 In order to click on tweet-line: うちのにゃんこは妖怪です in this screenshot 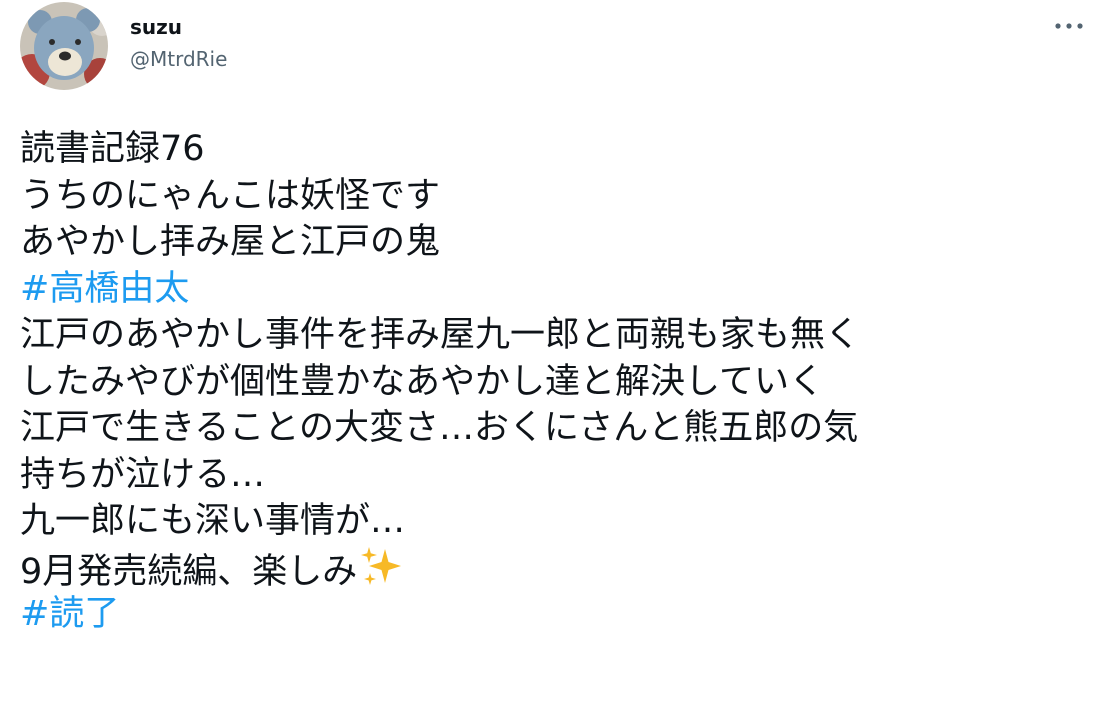, I will do `click(230, 195)`.